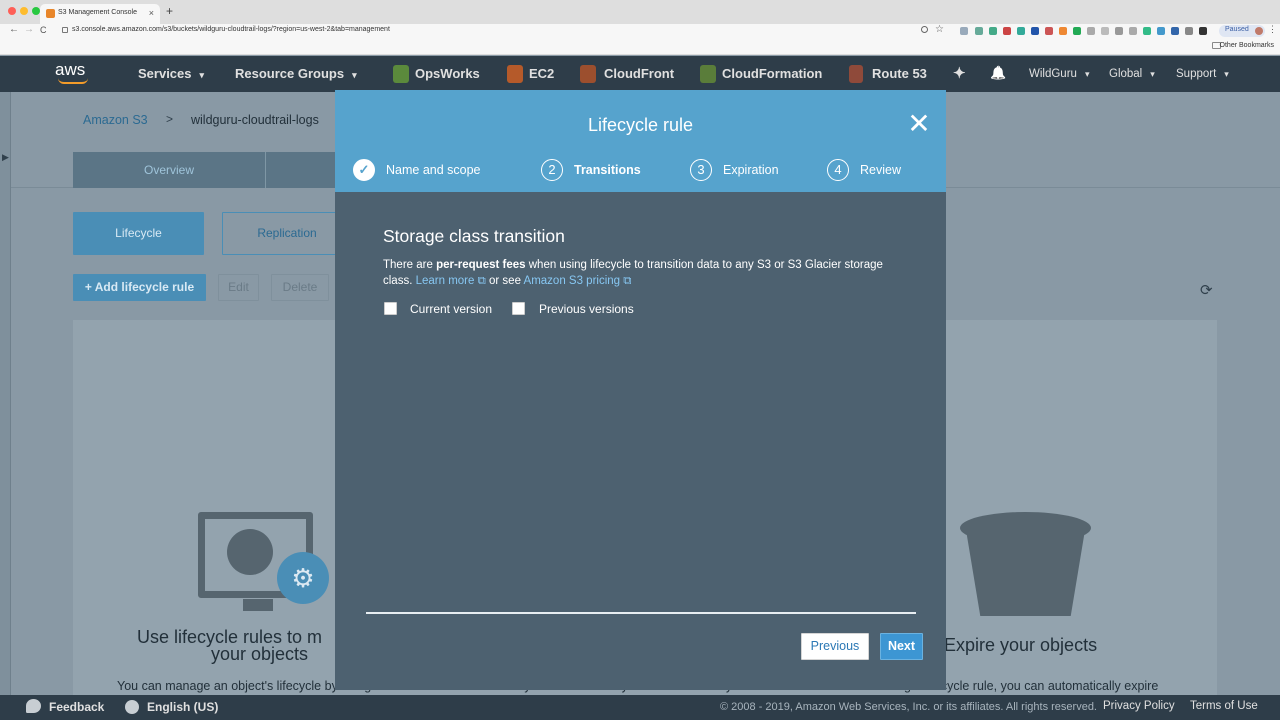  What do you see at coordinates (1126, 74) in the screenshot?
I see `region-label: Global` at bounding box center [1126, 74].